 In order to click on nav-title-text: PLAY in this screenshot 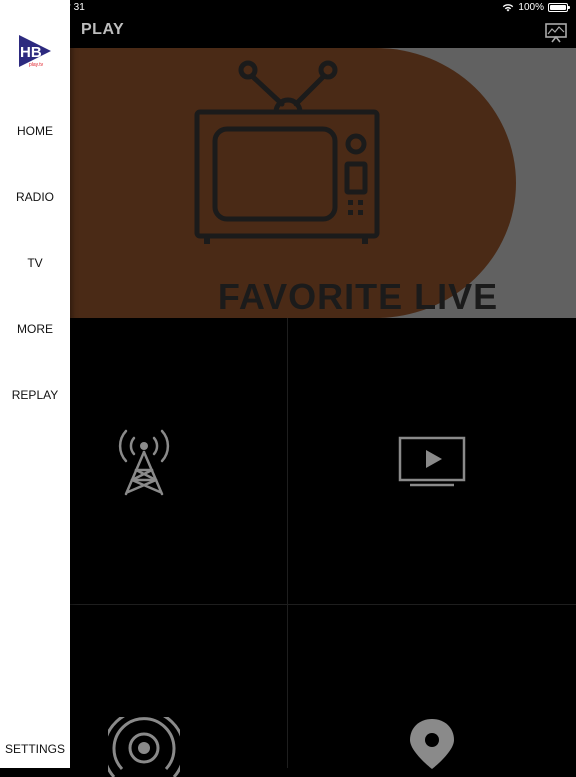, I will do `click(103, 29)`.